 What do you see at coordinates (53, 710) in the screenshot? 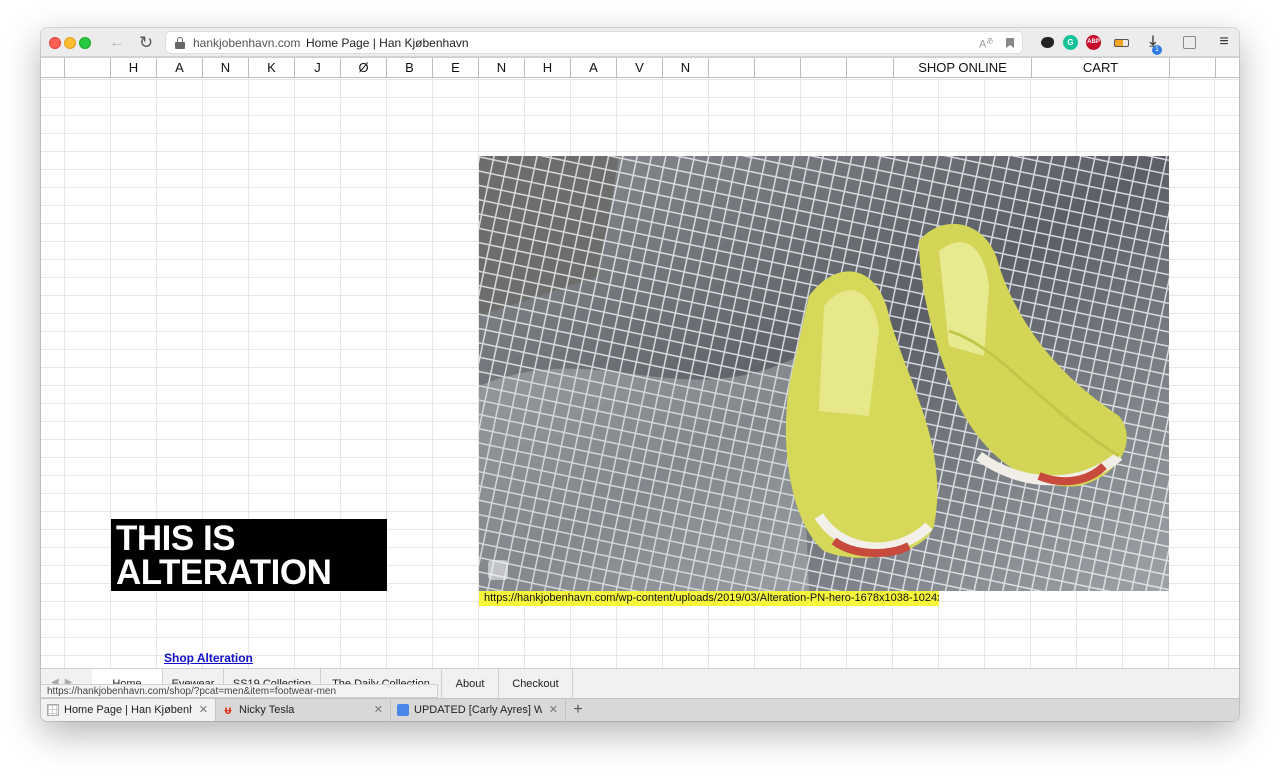
I see `sheet-icon` at bounding box center [53, 710].